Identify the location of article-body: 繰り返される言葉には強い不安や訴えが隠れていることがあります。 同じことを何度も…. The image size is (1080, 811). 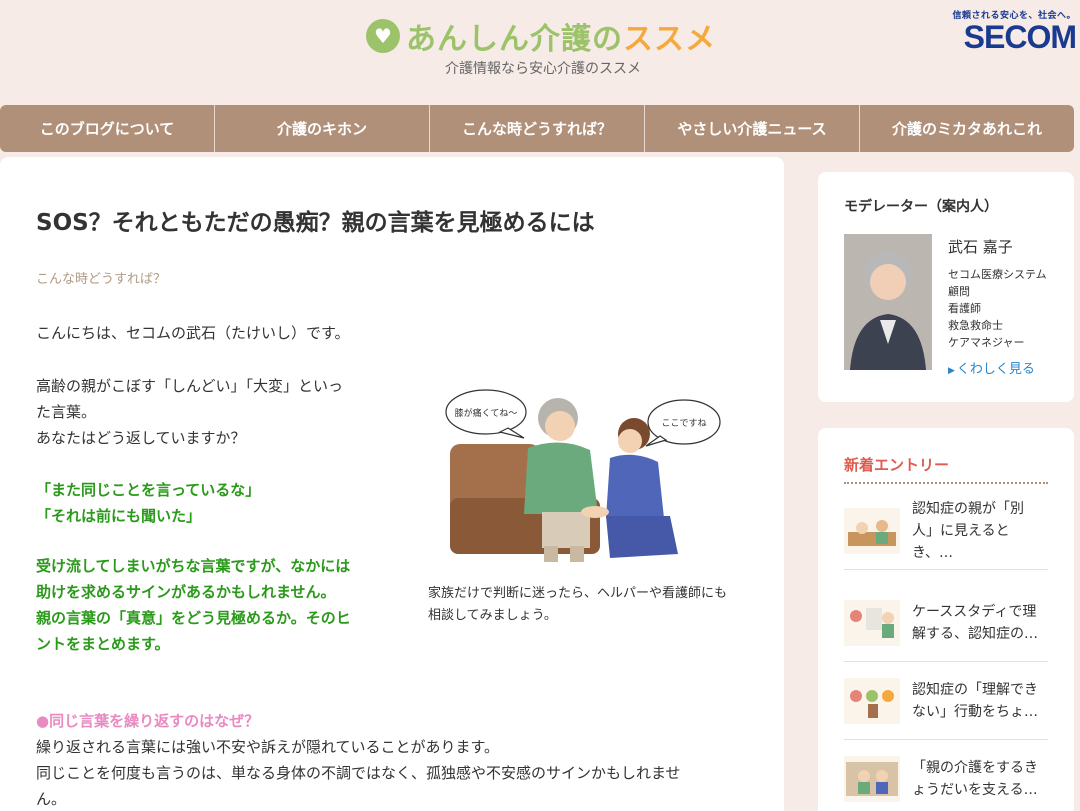
(358, 773).